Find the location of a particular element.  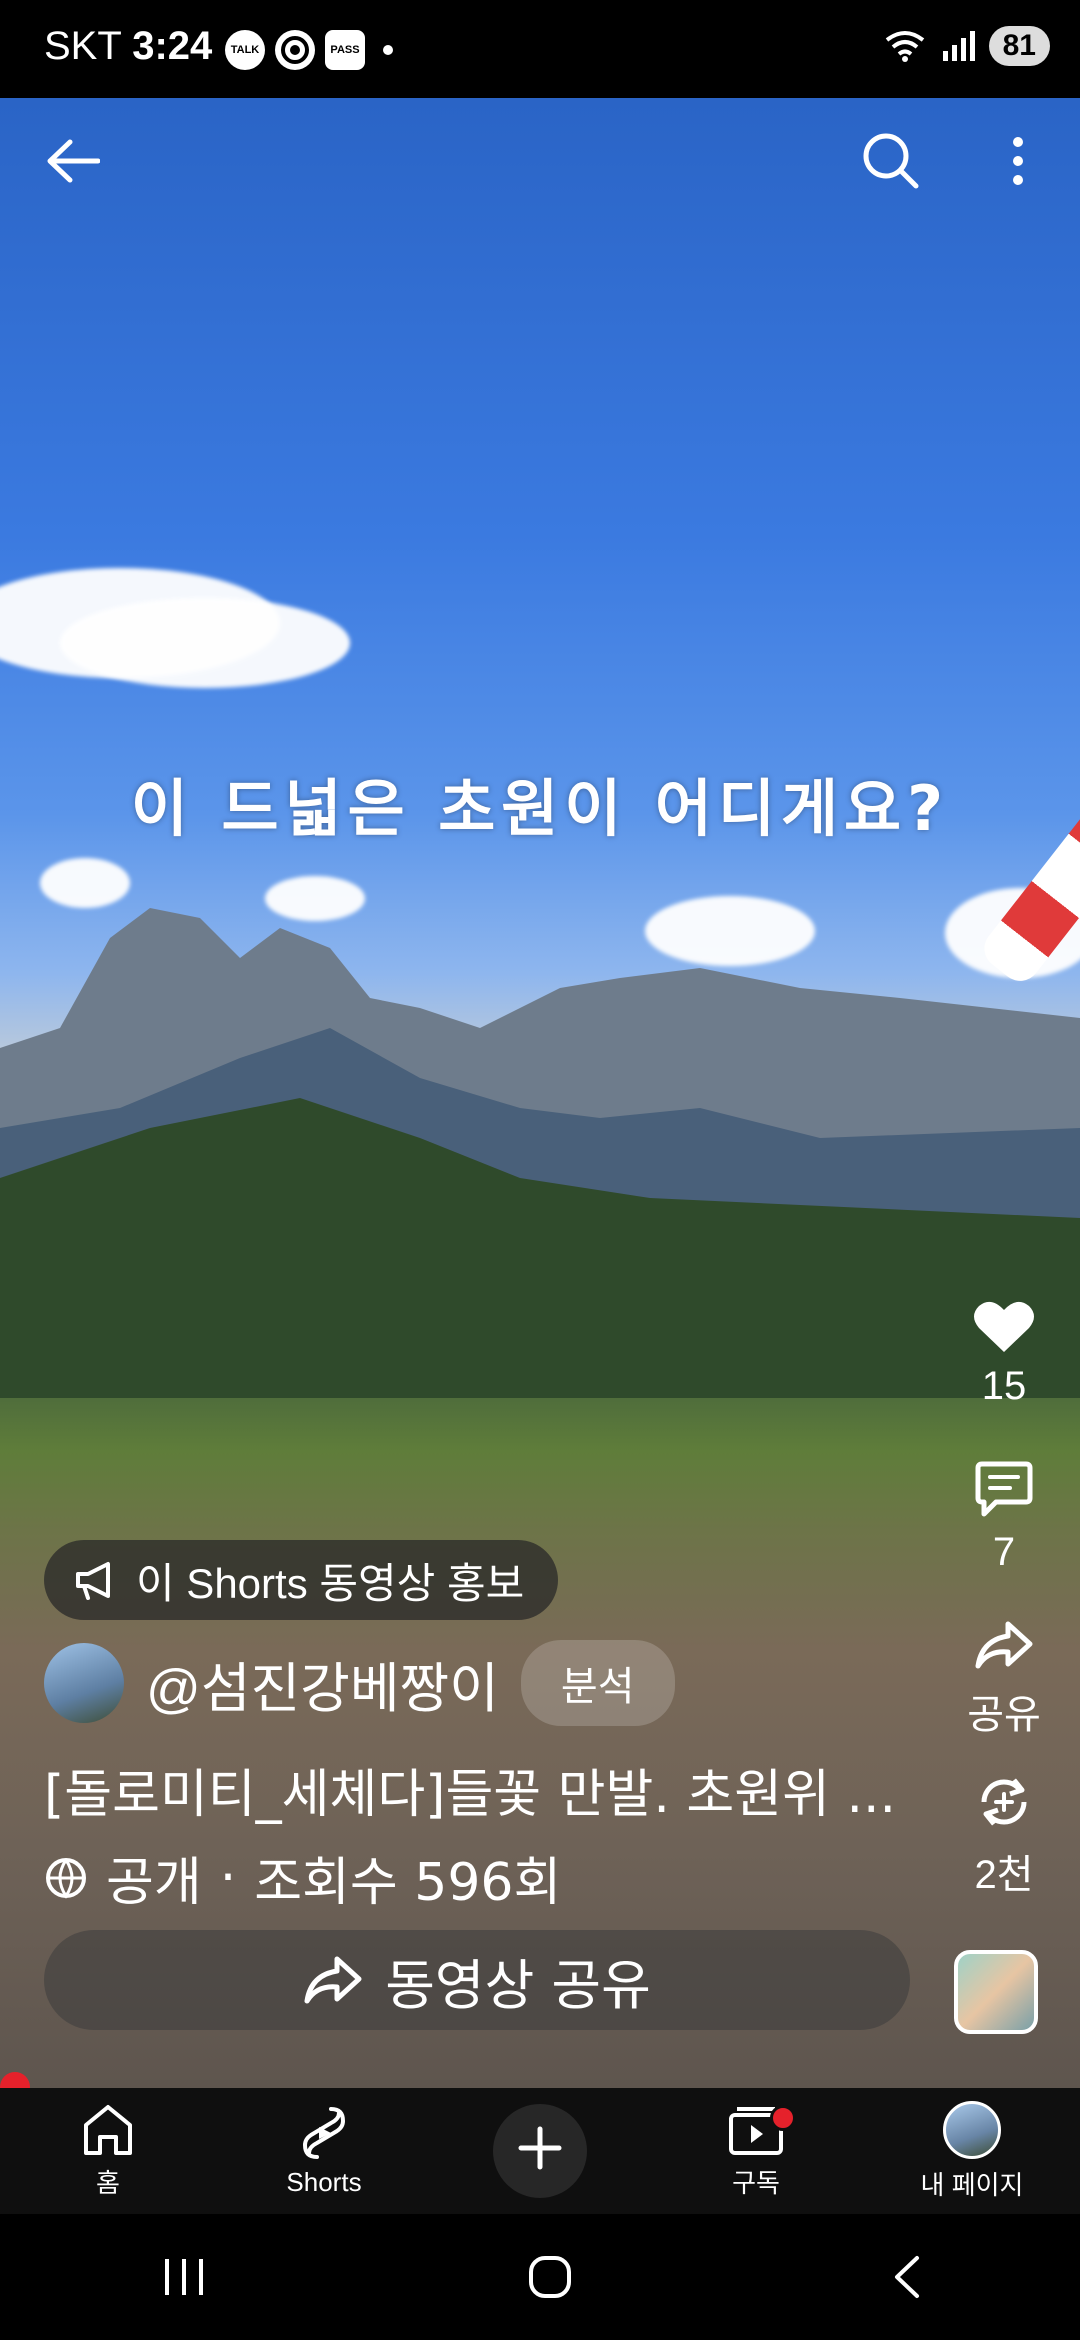

carrier-label: SKT is located at coordinates (83, 46).